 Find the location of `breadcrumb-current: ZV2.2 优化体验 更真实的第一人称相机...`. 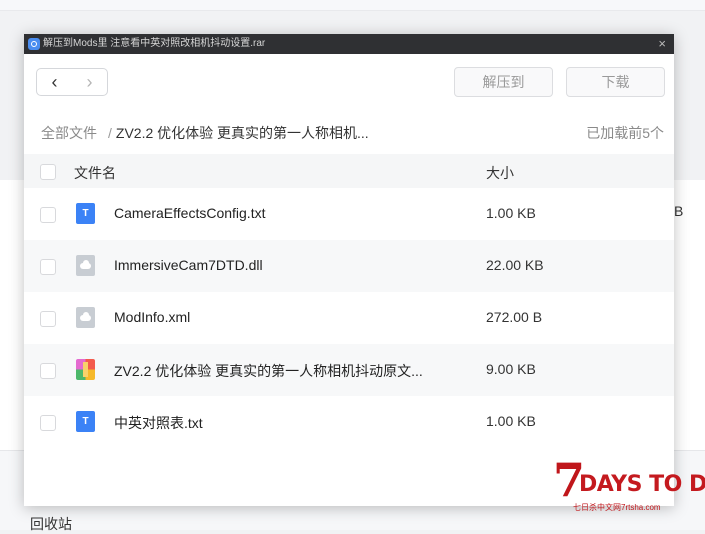

breadcrumb-current: ZV2.2 优化体验 更真实的第一人称相机... is located at coordinates (242, 133).